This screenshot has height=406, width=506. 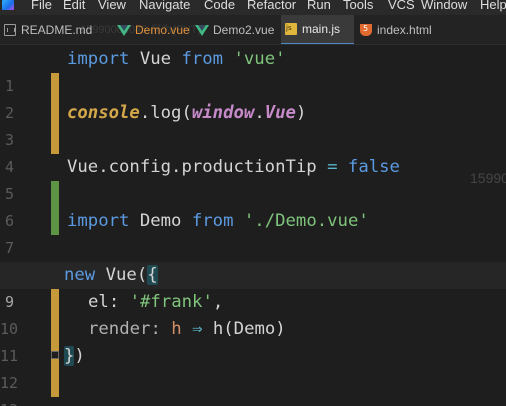 What do you see at coordinates (55, 355) in the screenshot?
I see `fold-icon` at bounding box center [55, 355].